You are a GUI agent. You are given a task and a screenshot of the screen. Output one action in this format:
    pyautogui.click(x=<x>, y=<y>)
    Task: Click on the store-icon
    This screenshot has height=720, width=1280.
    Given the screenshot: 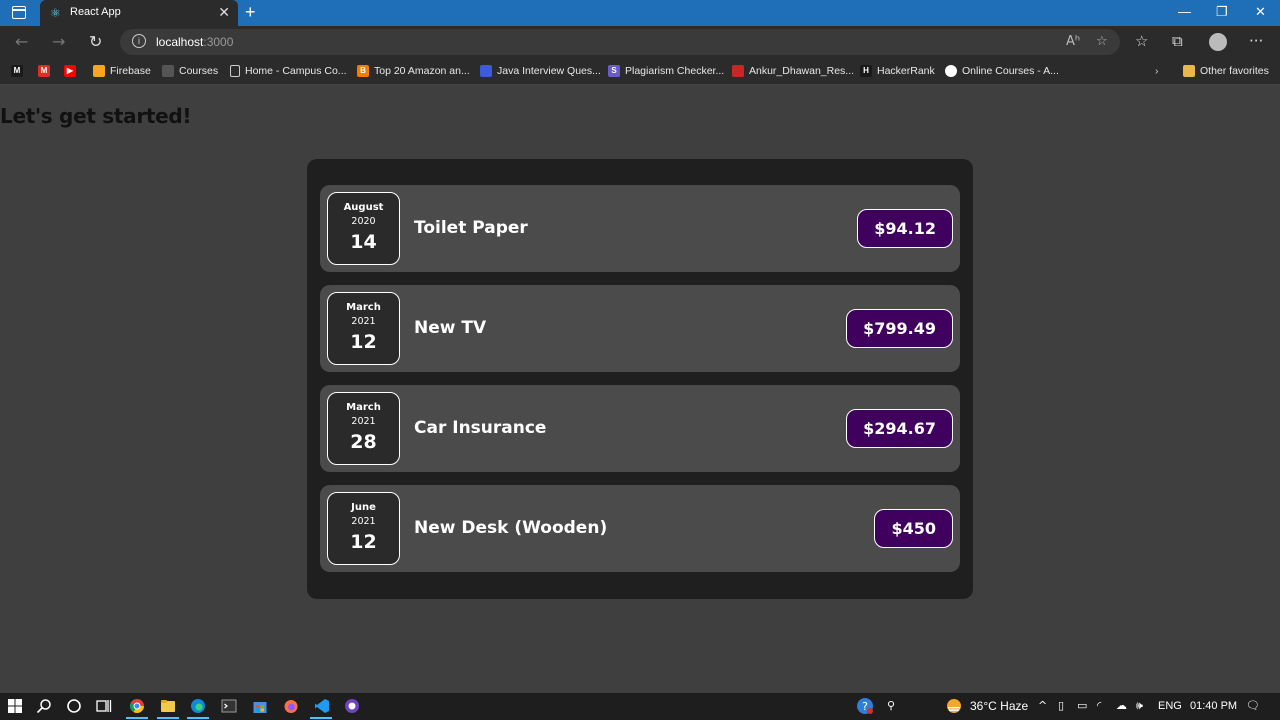 What is the action you would take?
    pyautogui.click(x=260, y=706)
    